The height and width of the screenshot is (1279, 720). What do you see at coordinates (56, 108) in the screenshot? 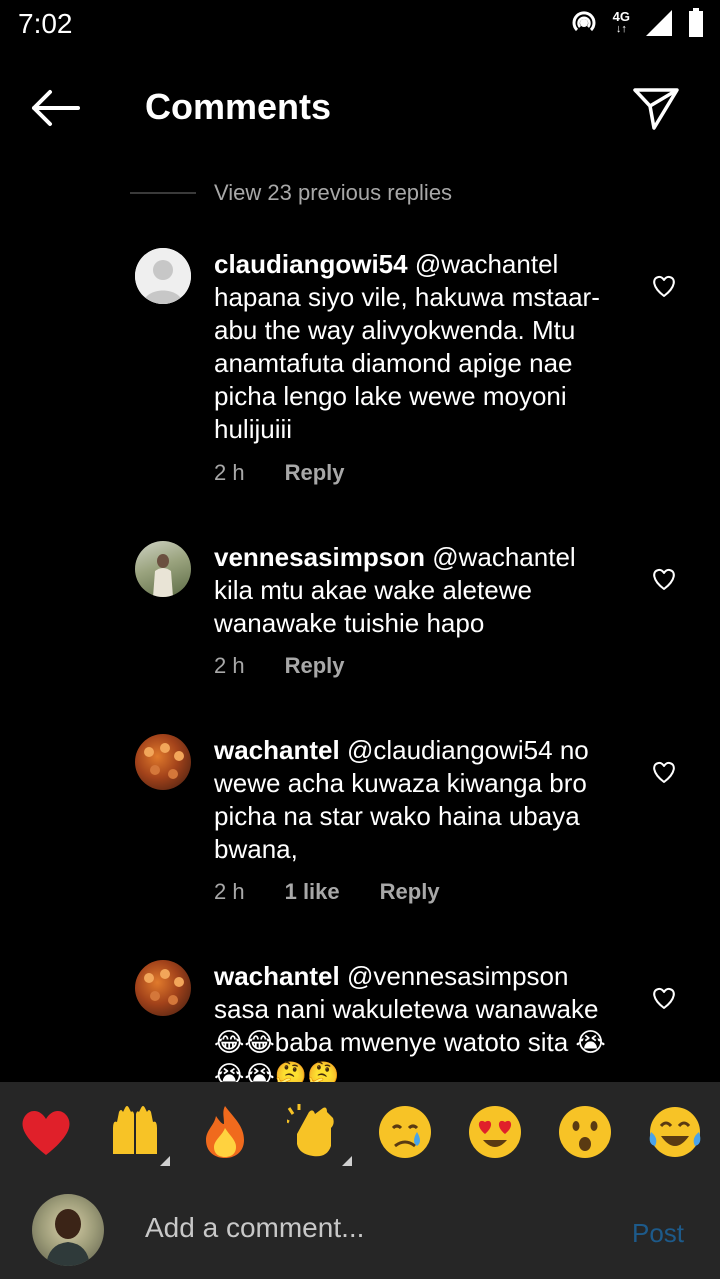
I see `back-arrow-icon` at bounding box center [56, 108].